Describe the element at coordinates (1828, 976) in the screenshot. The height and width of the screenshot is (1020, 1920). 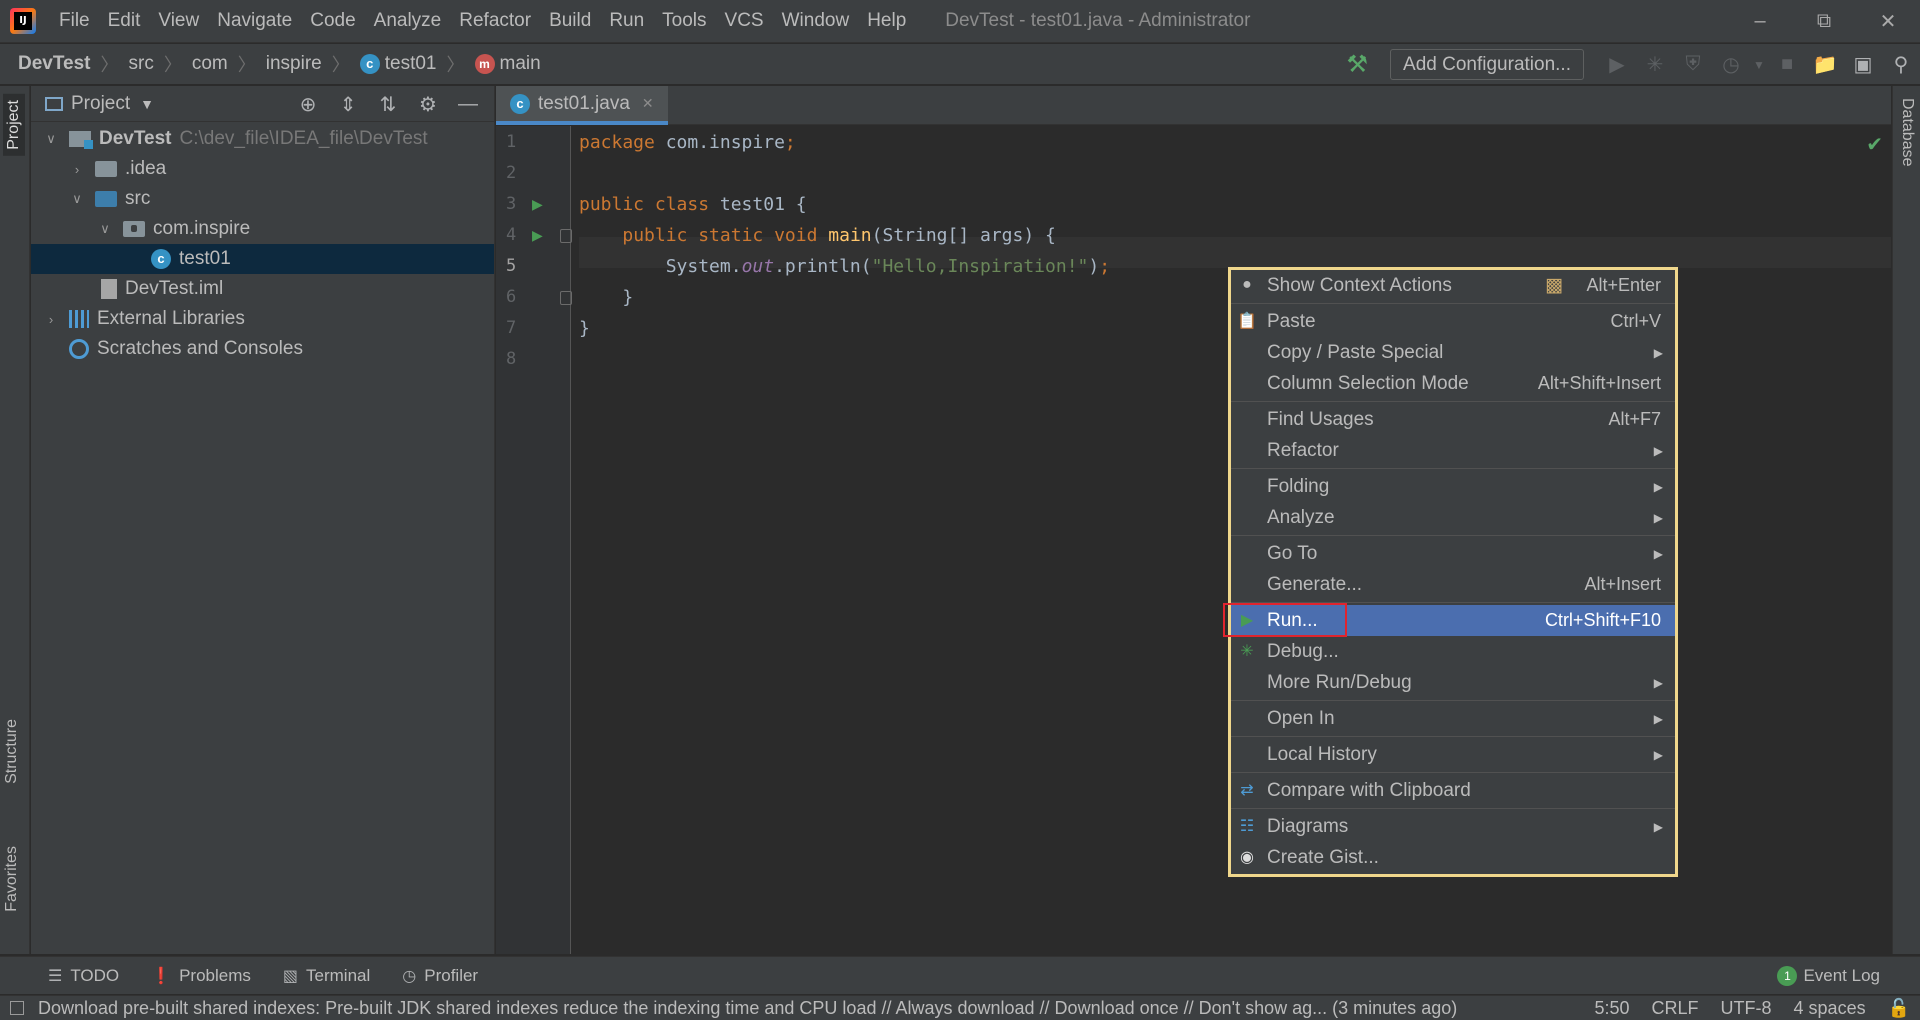
I see `event-log-button: 1 Event Log` at that location.